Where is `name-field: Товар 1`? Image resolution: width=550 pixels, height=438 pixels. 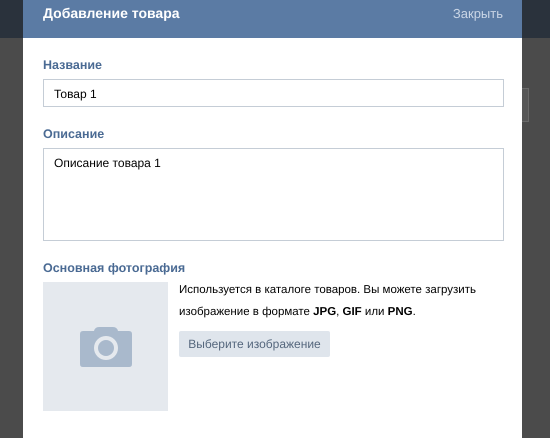
name-field: Товар 1 is located at coordinates (273, 93).